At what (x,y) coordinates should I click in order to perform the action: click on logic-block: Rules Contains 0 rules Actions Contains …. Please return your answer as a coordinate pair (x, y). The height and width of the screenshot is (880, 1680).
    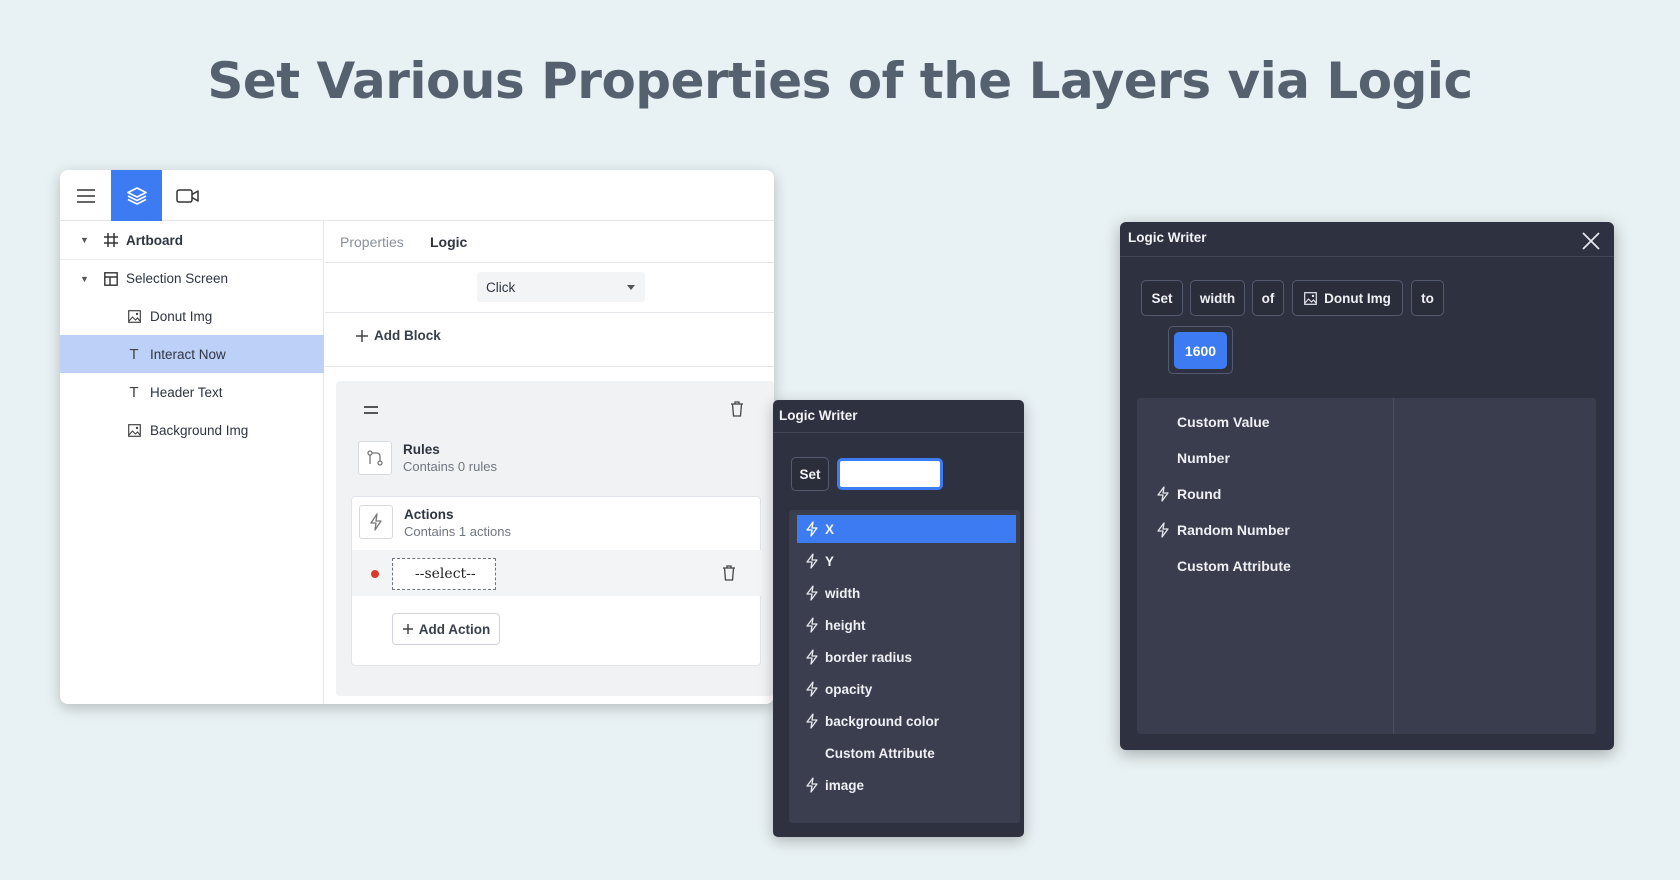
    Looking at the image, I should click on (555, 538).